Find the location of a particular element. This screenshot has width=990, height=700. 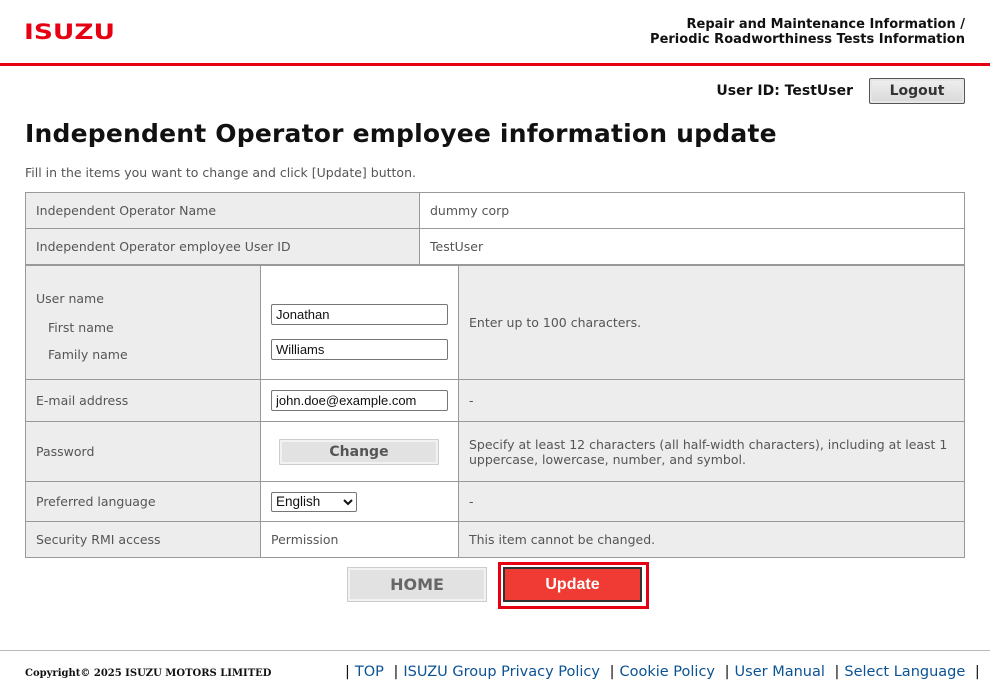

table-row: Independent Operator Name dummy corp is located at coordinates (495, 210).